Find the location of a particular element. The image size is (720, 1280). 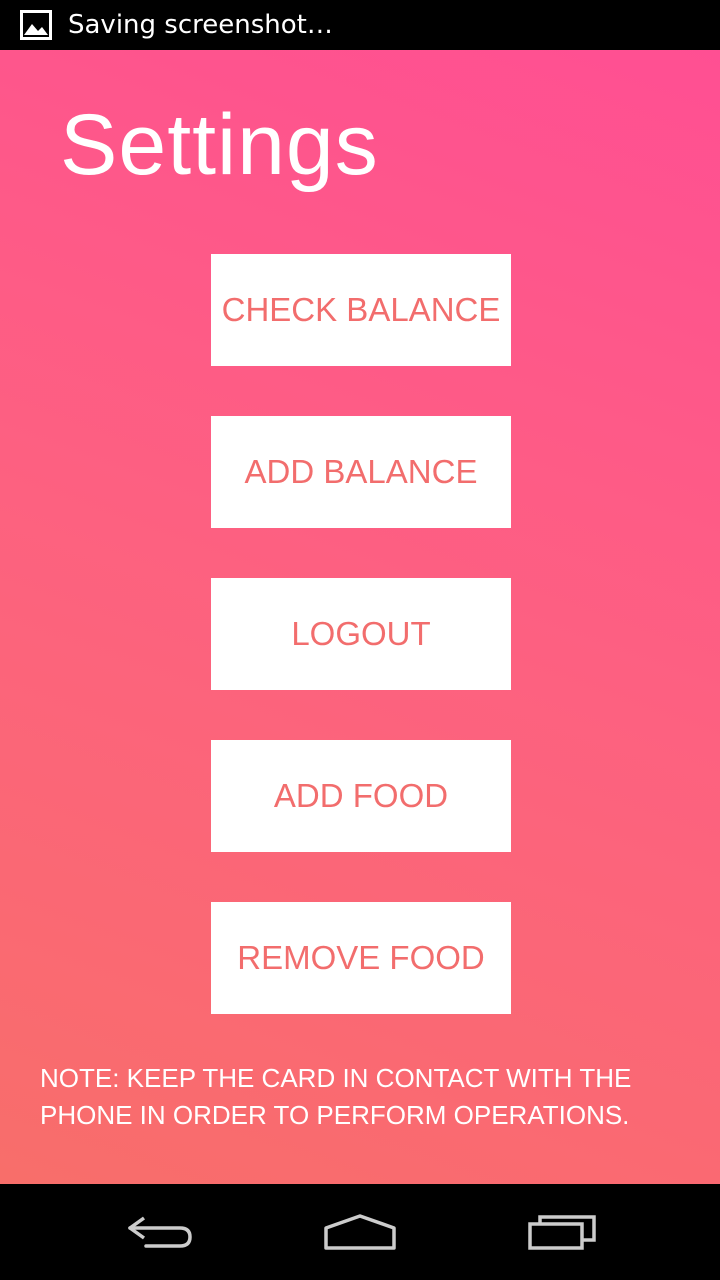

page-title: Settings is located at coordinates (219, 145).